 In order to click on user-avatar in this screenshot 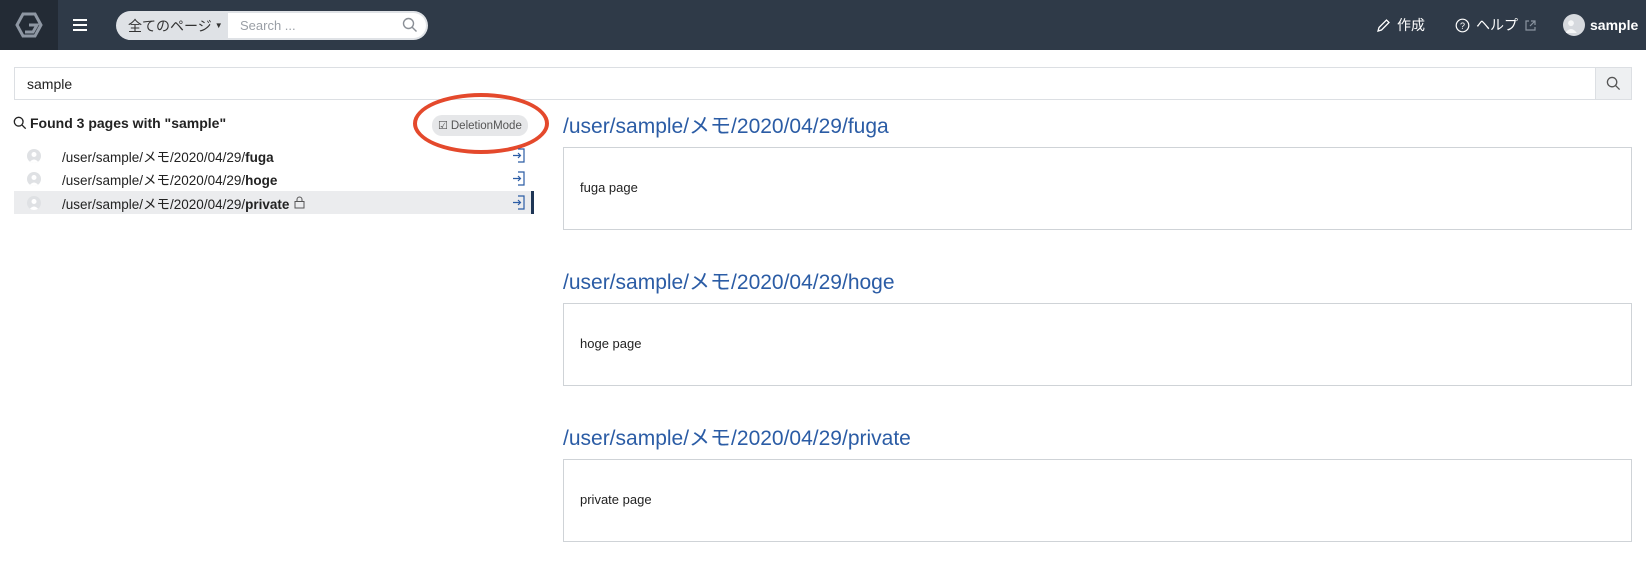, I will do `click(1574, 25)`.